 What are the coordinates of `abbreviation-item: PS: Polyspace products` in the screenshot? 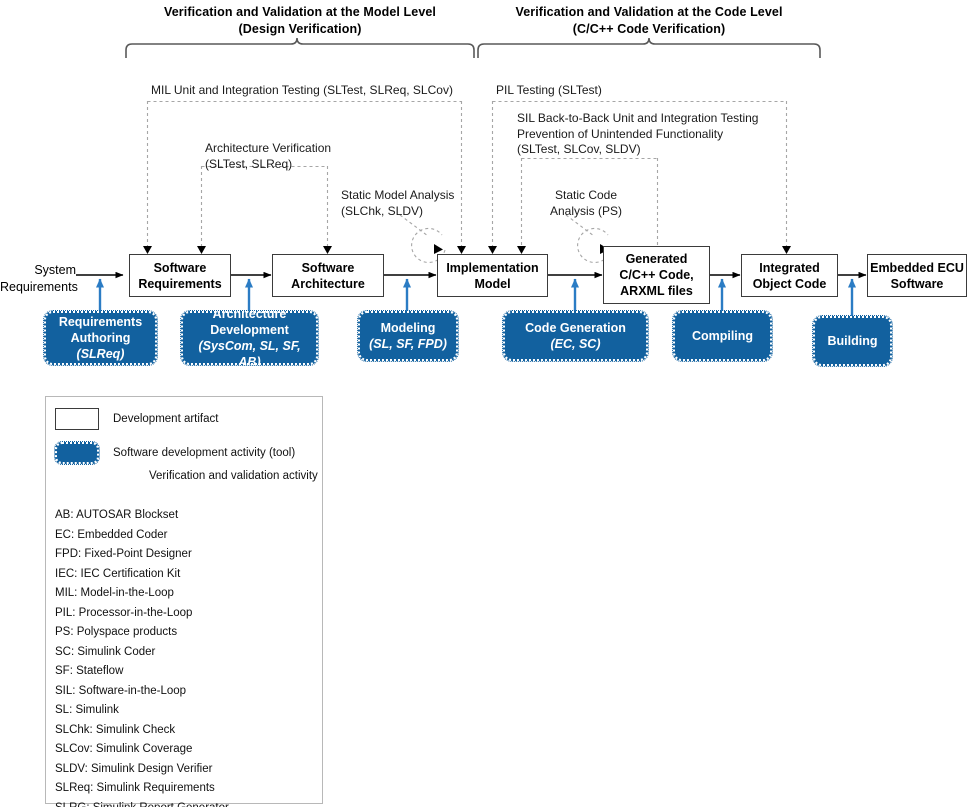 It's located at (116, 632).